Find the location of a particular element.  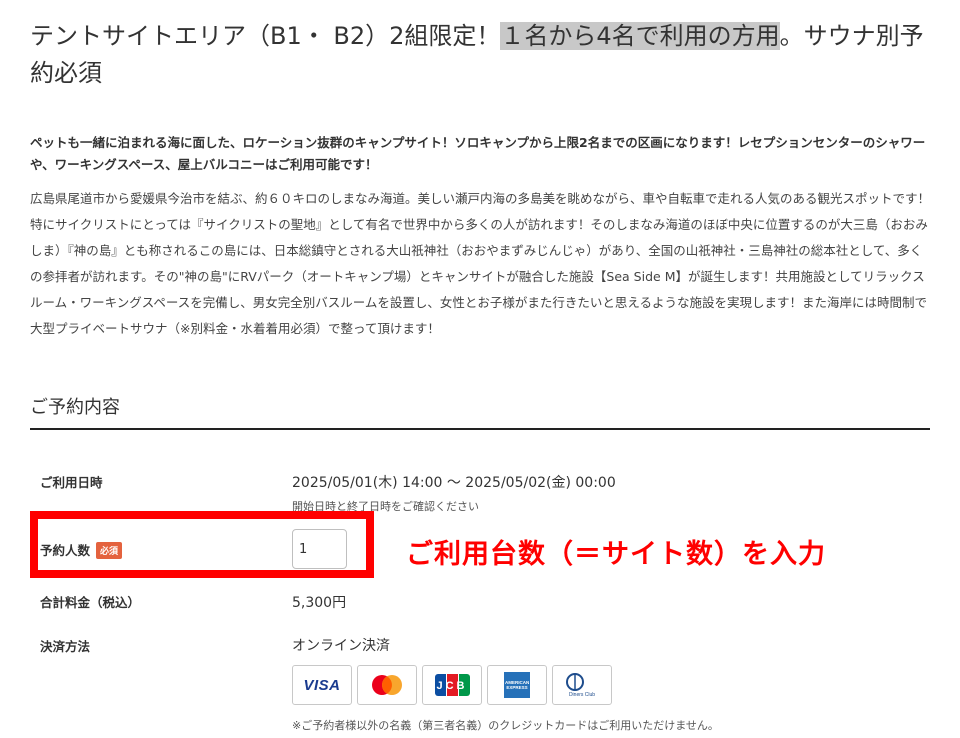

date-label: ご利用日時 is located at coordinates (71, 482).